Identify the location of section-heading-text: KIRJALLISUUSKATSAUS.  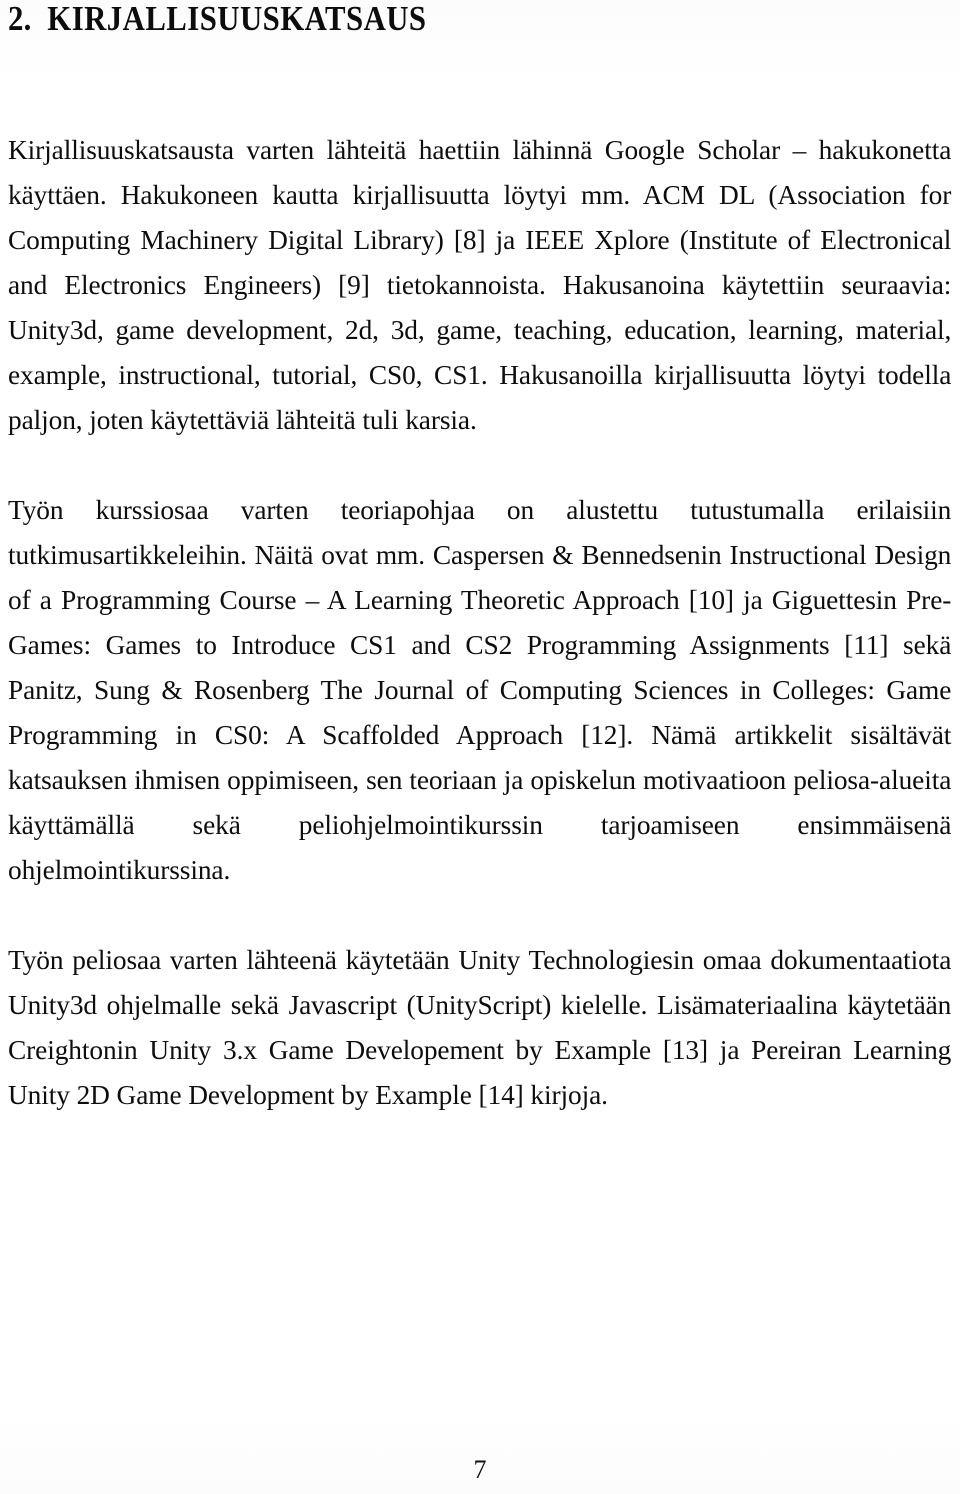
(237, 19).